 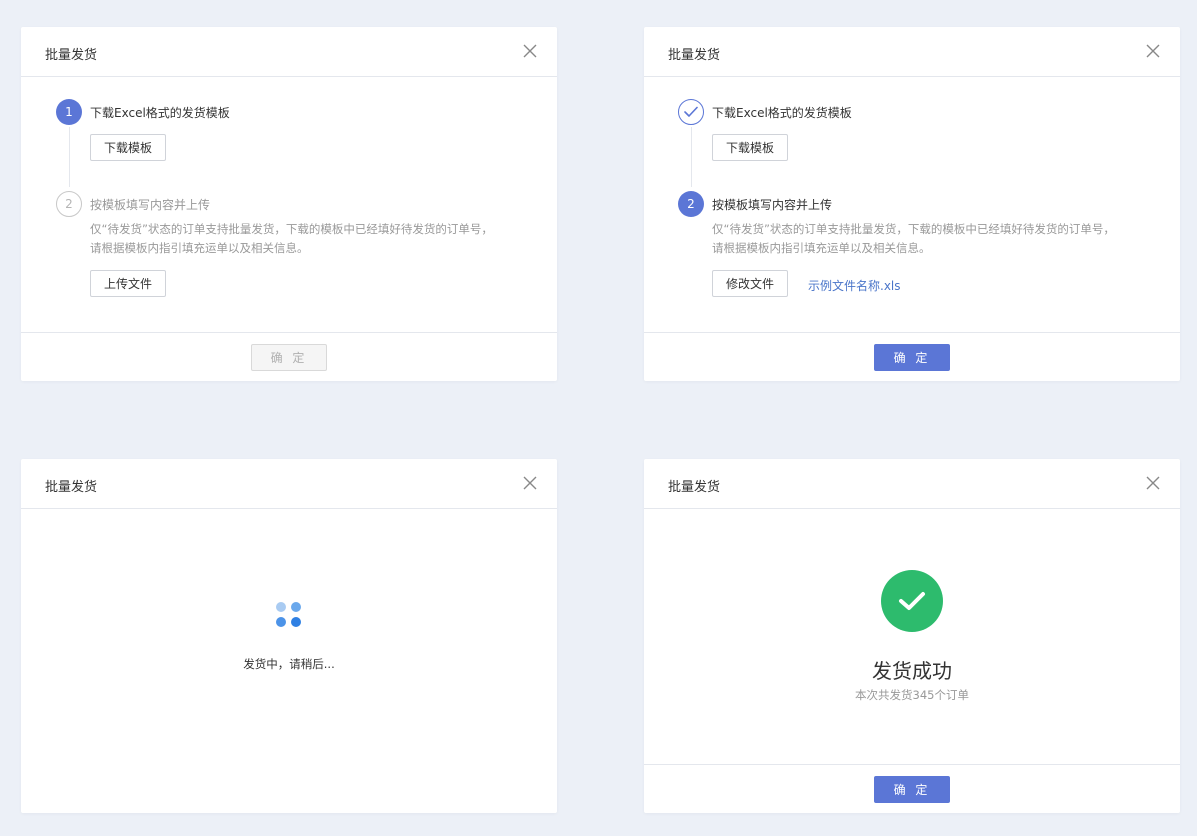 I want to click on step-1-indicator: 1, so click(x=69, y=112).